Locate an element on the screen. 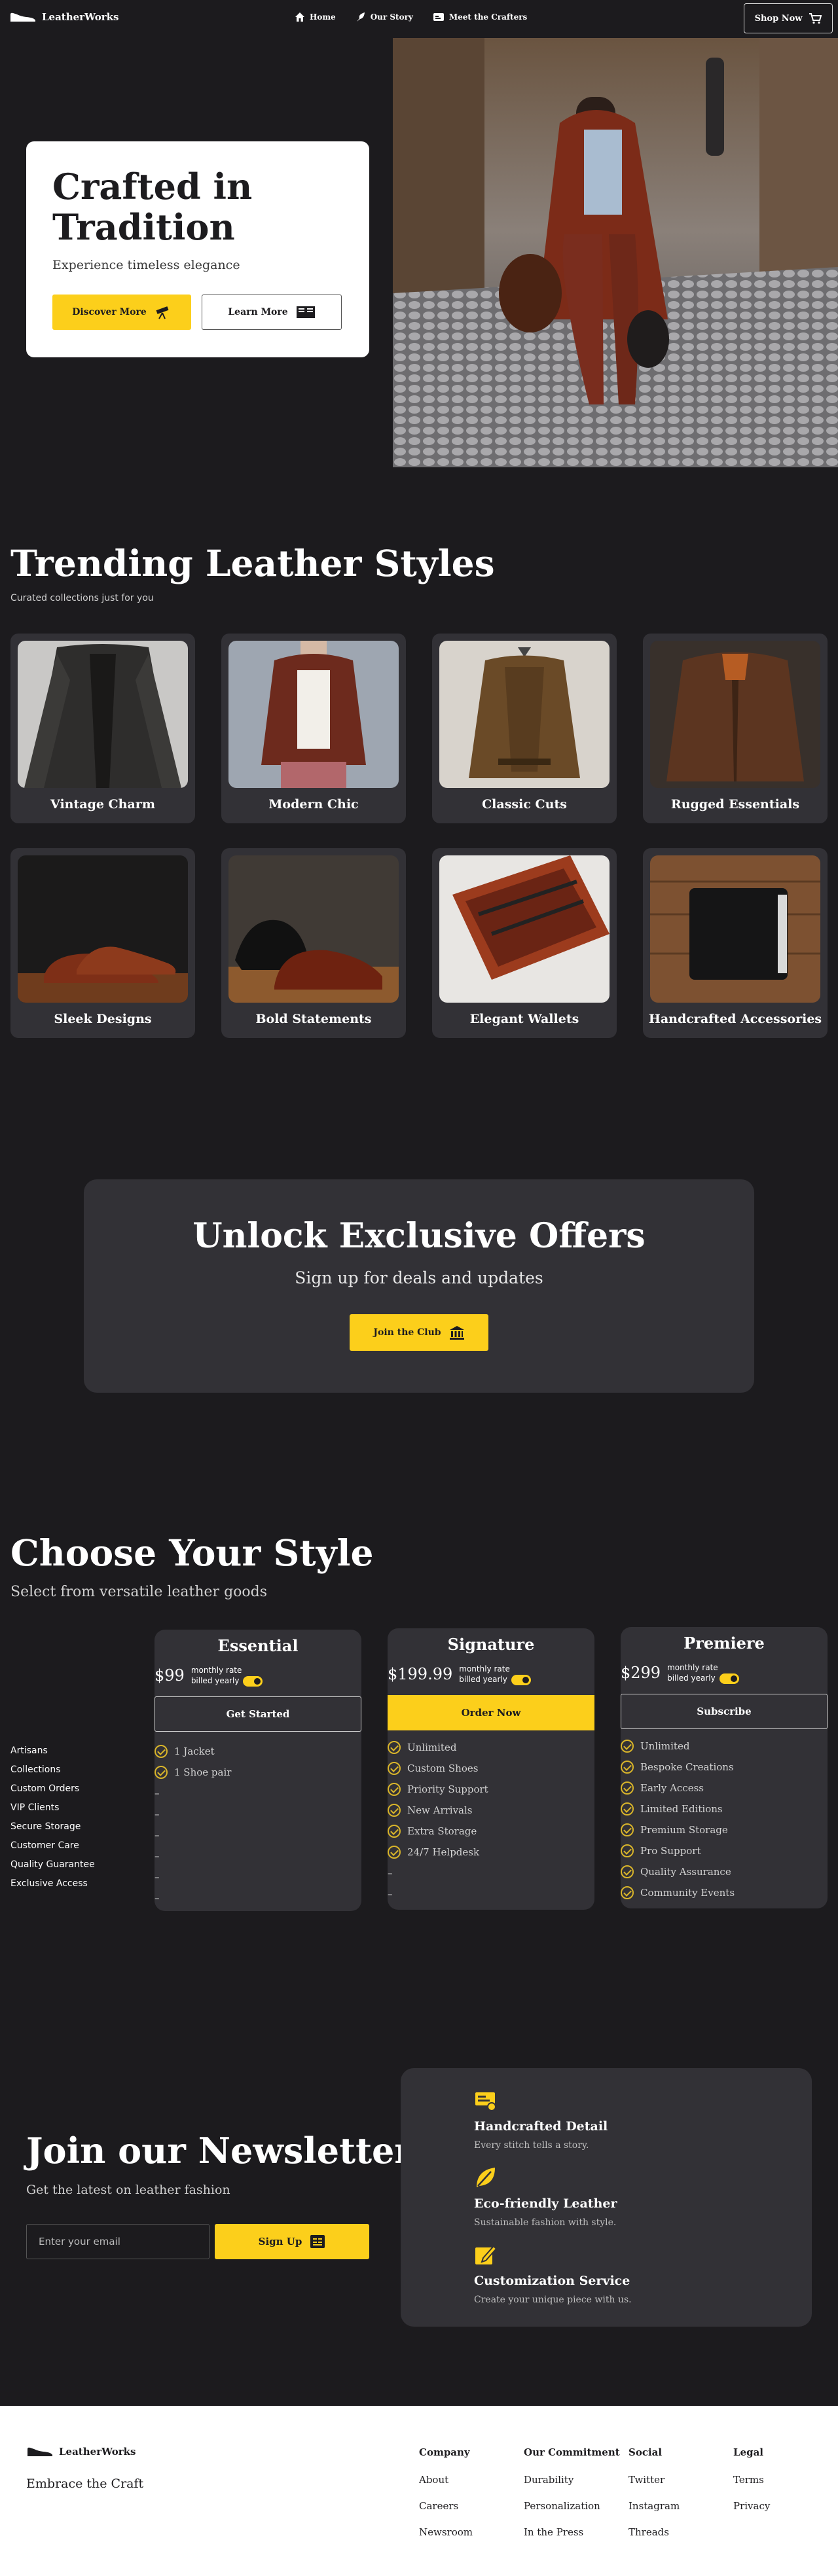  footer-link: About is located at coordinates (446, 2480).